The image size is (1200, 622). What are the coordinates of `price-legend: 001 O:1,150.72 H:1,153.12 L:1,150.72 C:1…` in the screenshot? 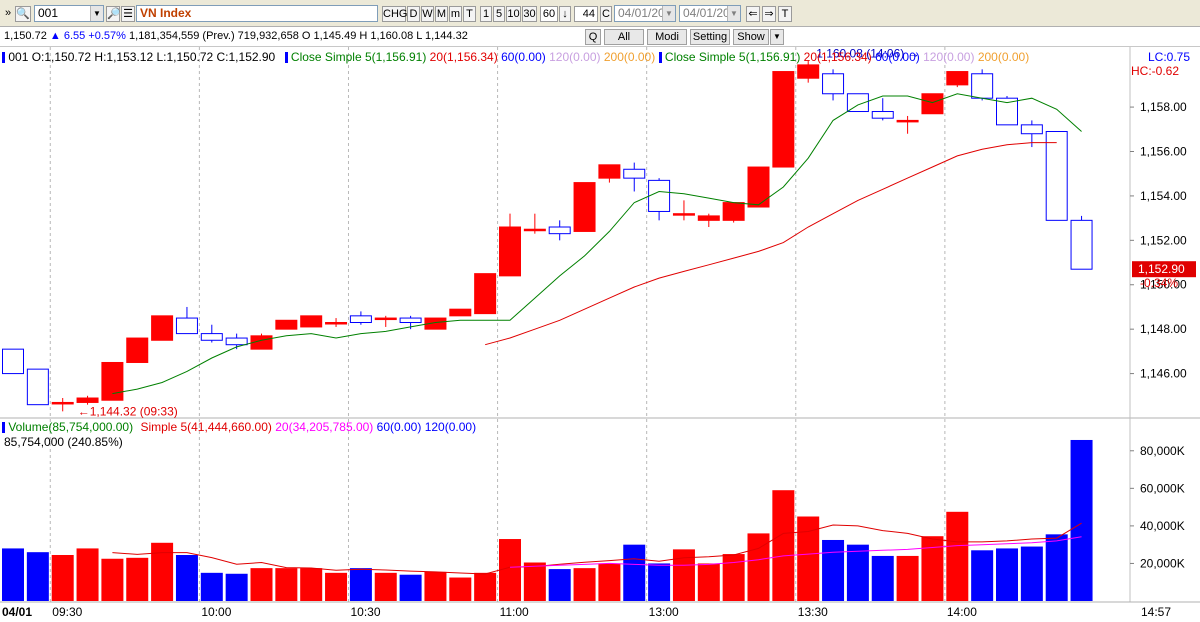 It's located at (515, 57).